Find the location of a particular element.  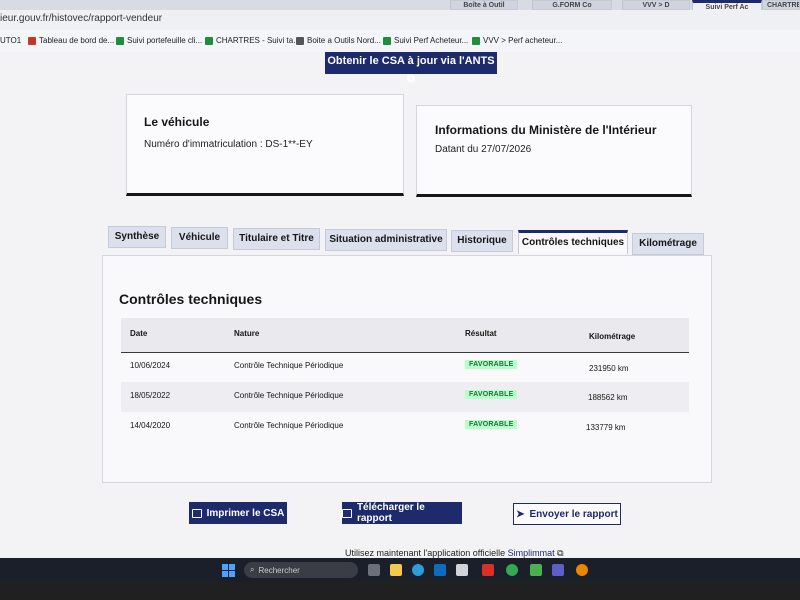

send-report-button: ➤ Envoyer le rapport is located at coordinates (567, 514).